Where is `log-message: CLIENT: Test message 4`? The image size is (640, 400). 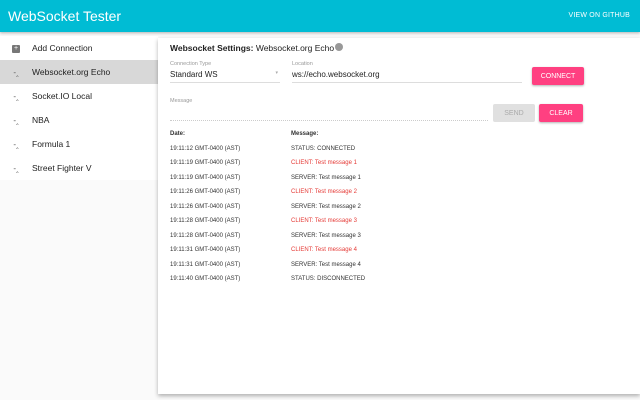
log-message: CLIENT: Test message 4 is located at coordinates (324, 250).